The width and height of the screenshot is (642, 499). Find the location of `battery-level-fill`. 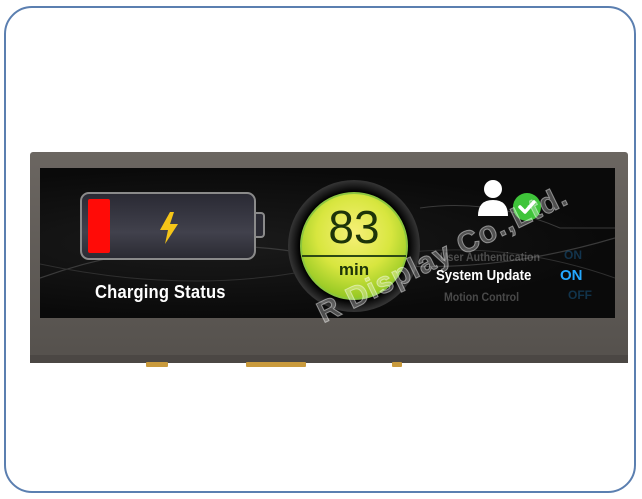

battery-level-fill is located at coordinates (99, 226).